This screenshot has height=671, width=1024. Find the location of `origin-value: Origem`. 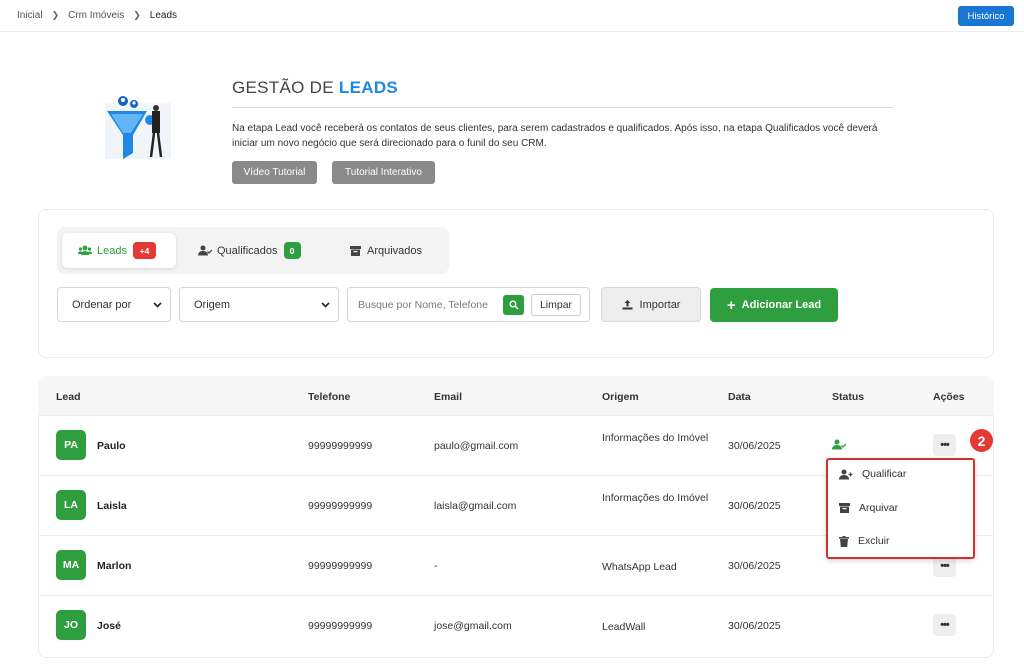

origin-value: Origem is located at coordinates (212, 304).